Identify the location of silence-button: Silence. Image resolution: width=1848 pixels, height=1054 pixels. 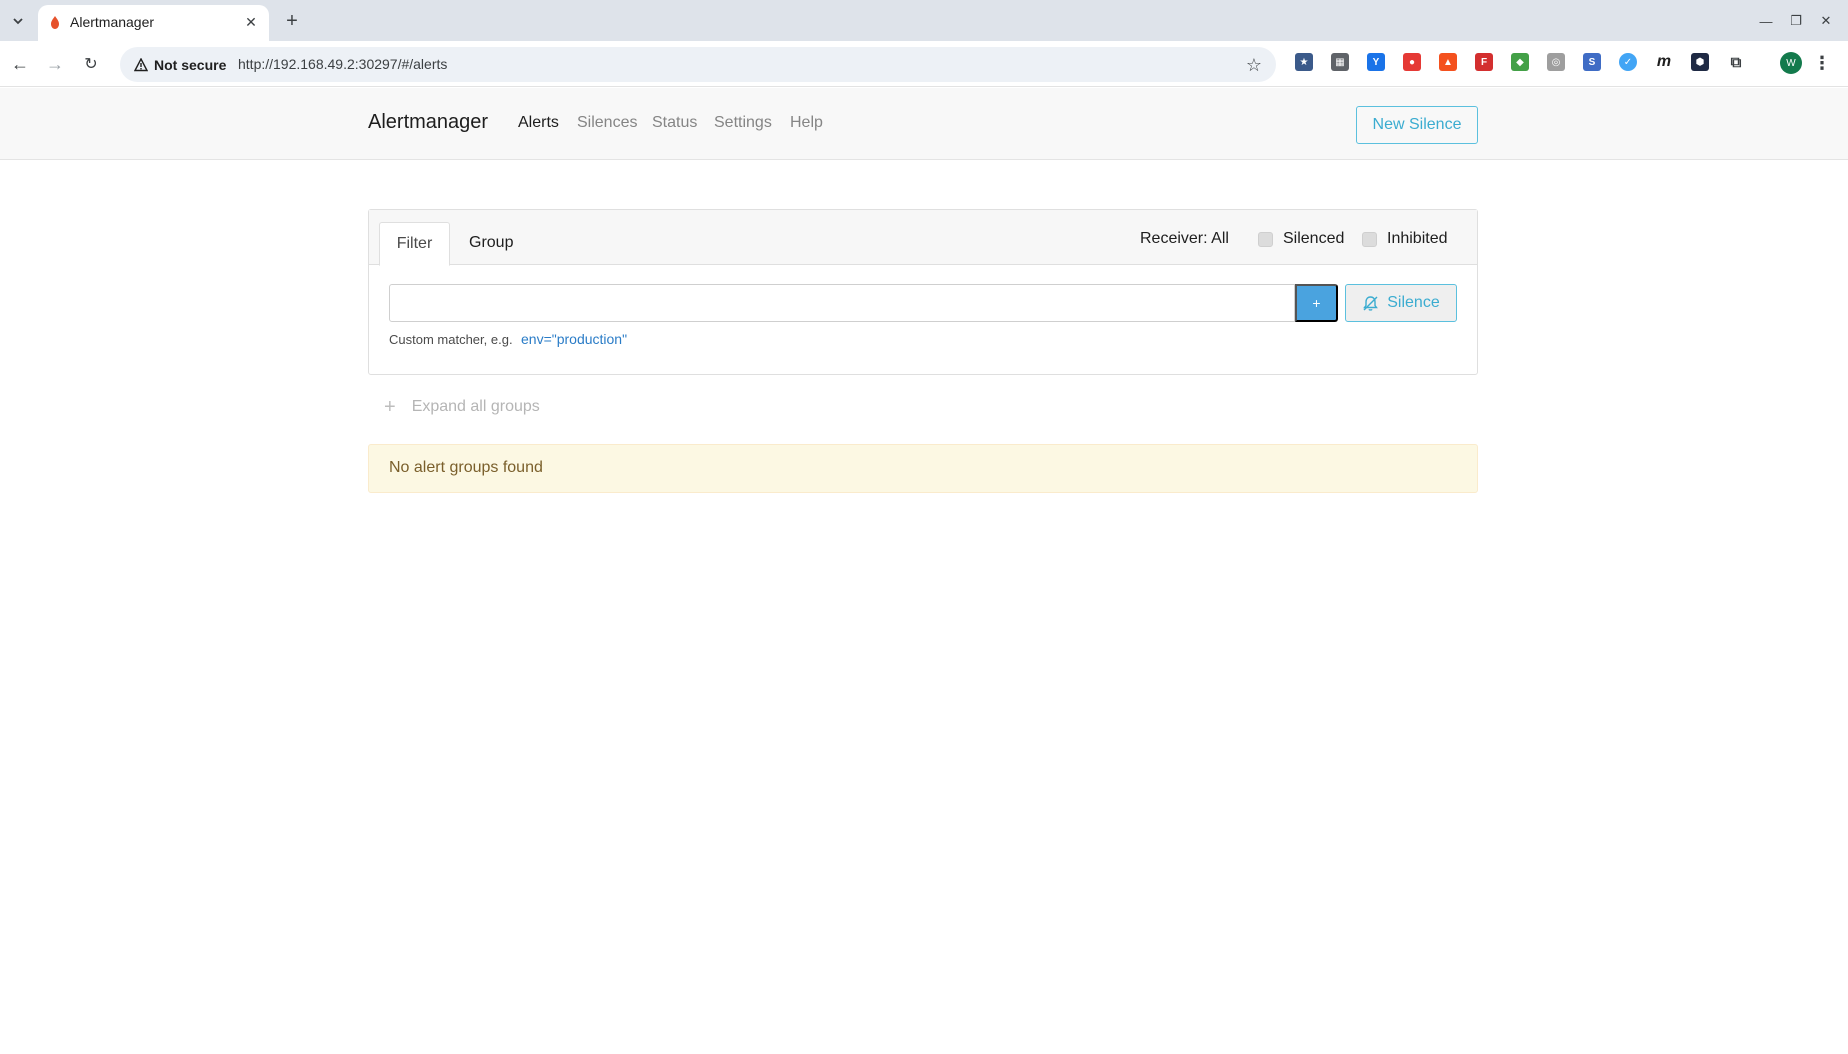
(1401, 303).